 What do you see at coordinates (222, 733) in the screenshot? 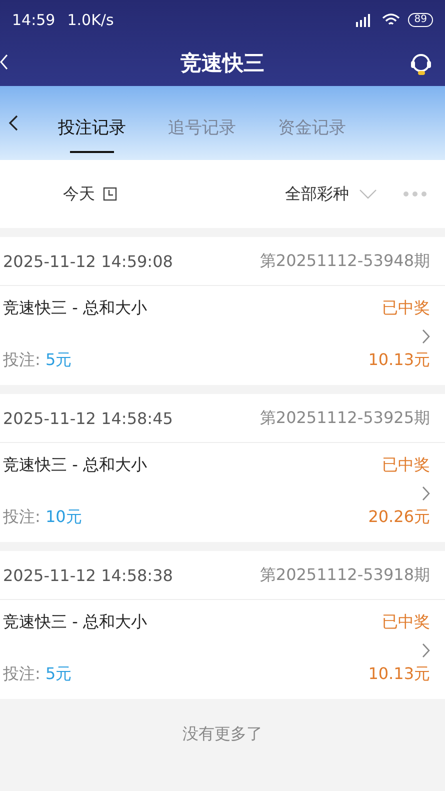
I see `end-of-list-text: 没有更多了` at bounding box center [222, 733].